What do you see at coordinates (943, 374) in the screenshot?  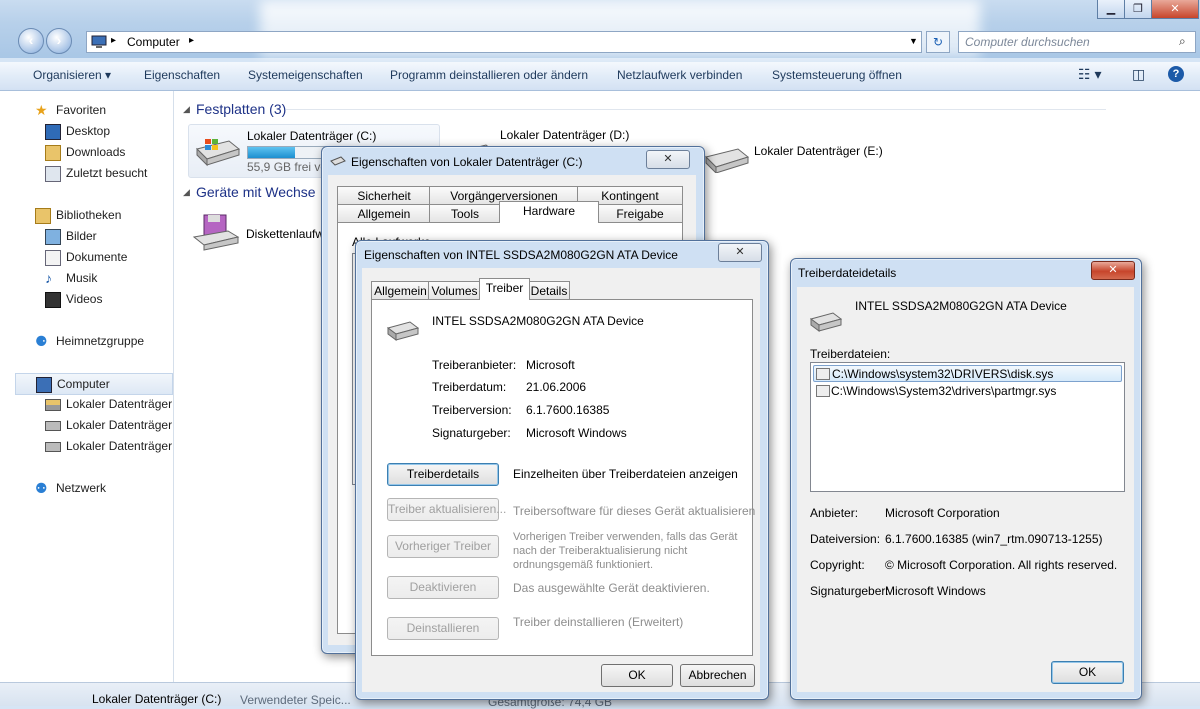 I see `driver-file-path: C:\Windows\system32\DRIVERS\disk.sys` at bounding box center [943, 374].